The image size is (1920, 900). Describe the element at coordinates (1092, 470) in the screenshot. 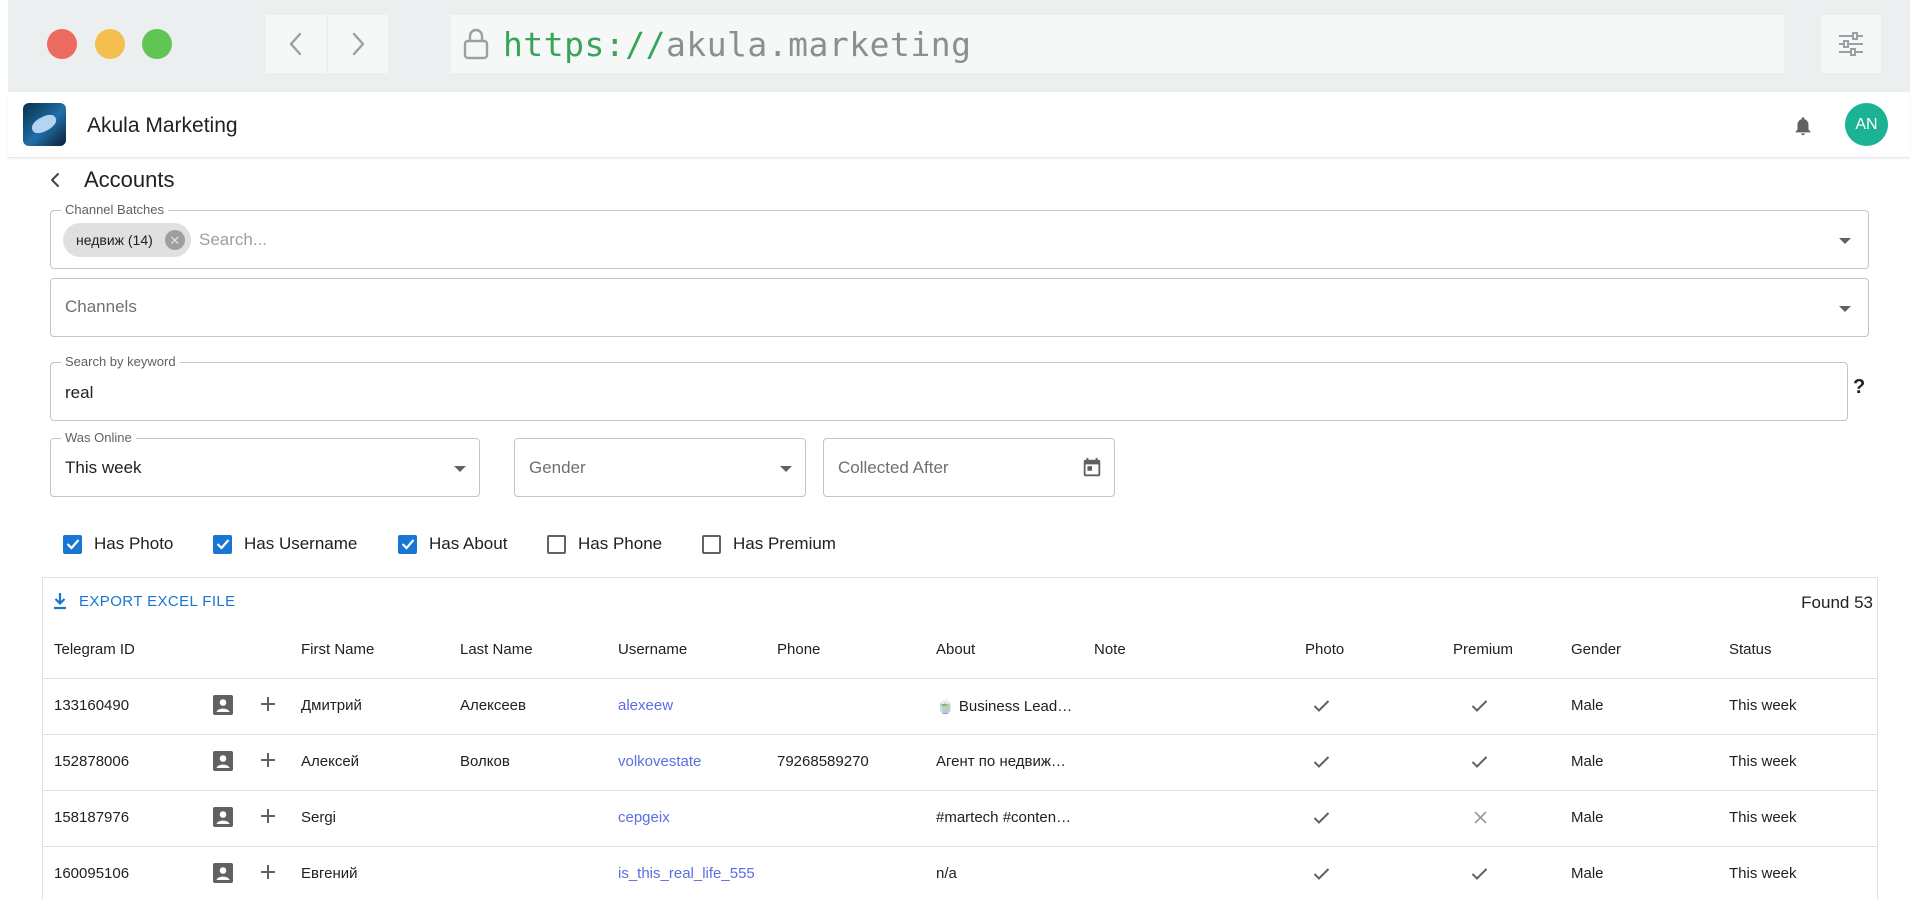

I see `calendar-icon` at that location.